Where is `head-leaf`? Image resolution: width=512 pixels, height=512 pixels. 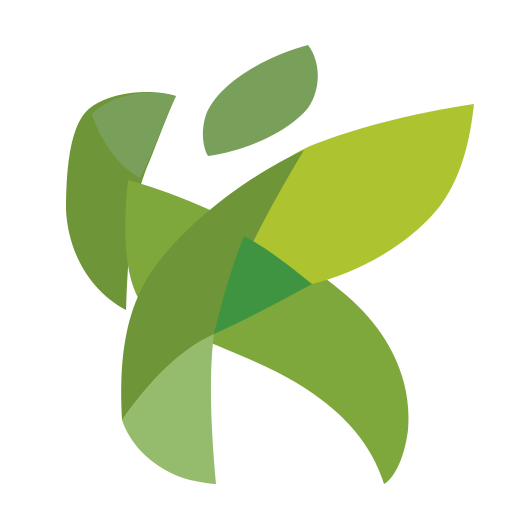
head-leaf is located at coordinates (260, 100).